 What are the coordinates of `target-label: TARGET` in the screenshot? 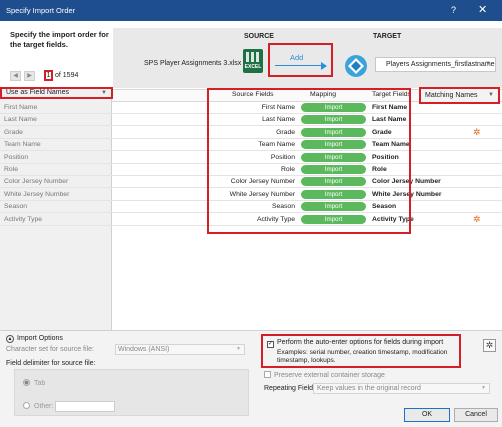 It's located at (387, 36).